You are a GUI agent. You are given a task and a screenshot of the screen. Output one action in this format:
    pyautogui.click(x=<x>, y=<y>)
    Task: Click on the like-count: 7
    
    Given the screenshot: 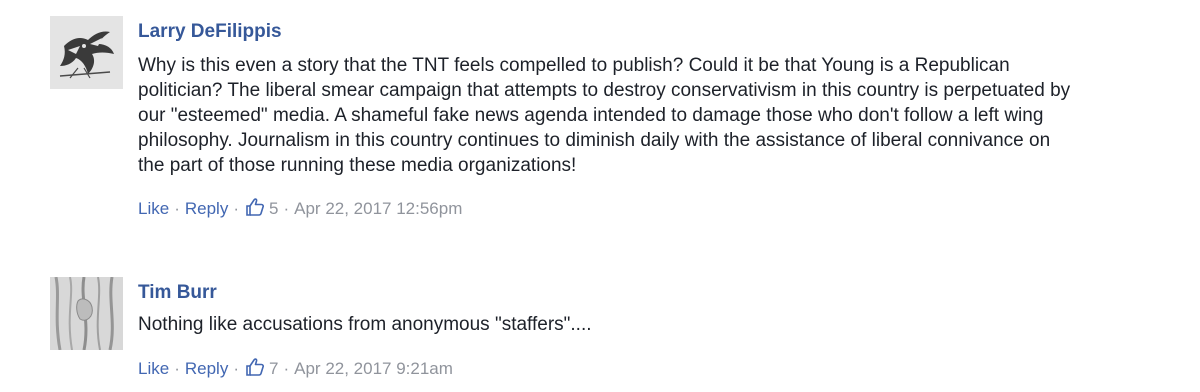 What is the action you would take?
    pyautogui.click(x=274, y=368)
    